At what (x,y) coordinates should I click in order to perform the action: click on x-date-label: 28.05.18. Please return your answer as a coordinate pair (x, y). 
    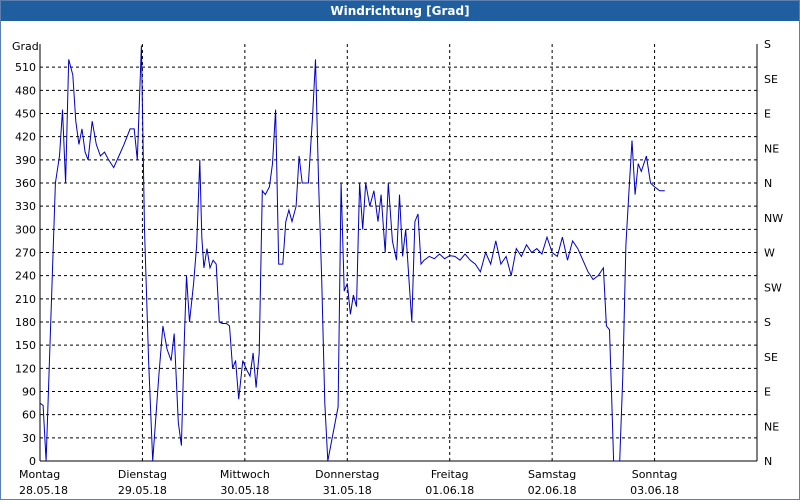
    Looking at the image, I should click on (43, 490).